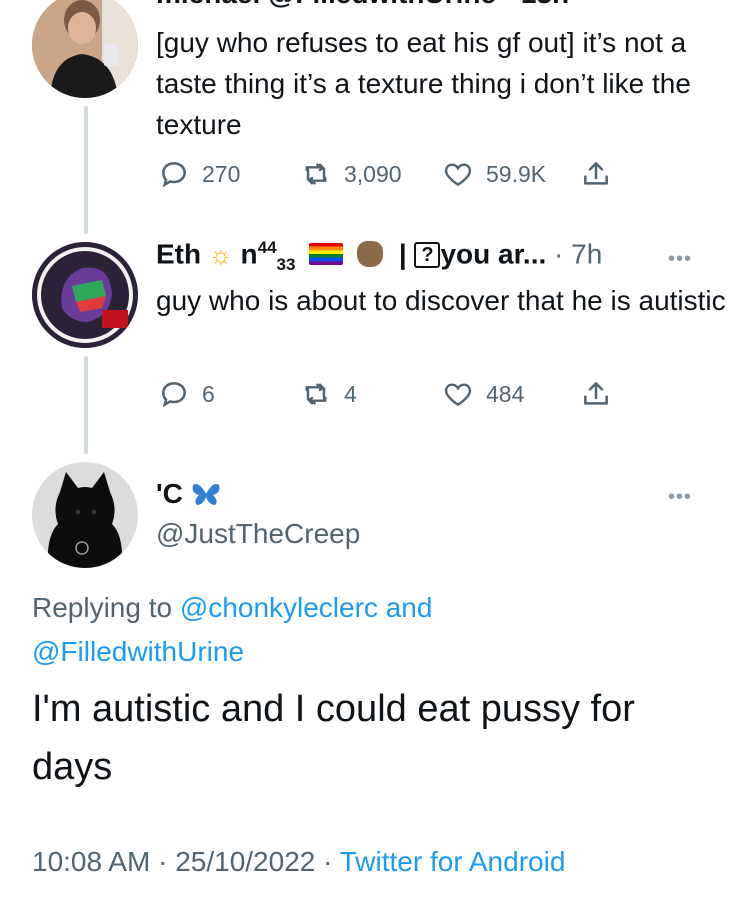  I want to click on tweet2-header: Eth ☼ n4433 | ? you ar... · 7h, so click(379, 256).